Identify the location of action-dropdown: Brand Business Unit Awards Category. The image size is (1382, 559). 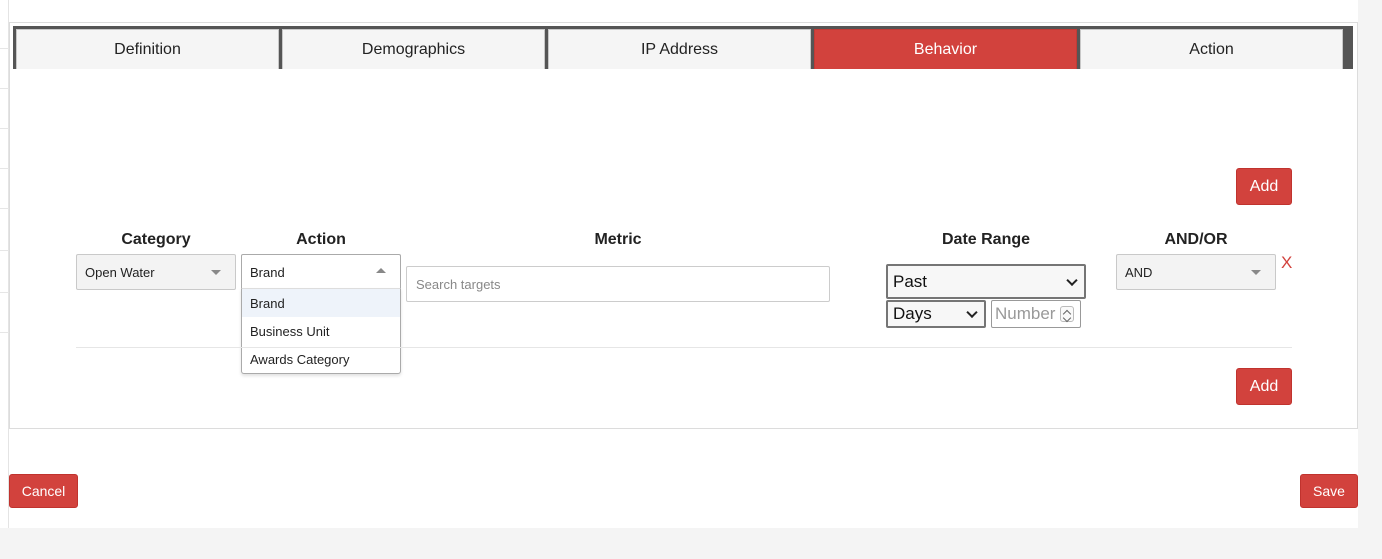
(321, 331).